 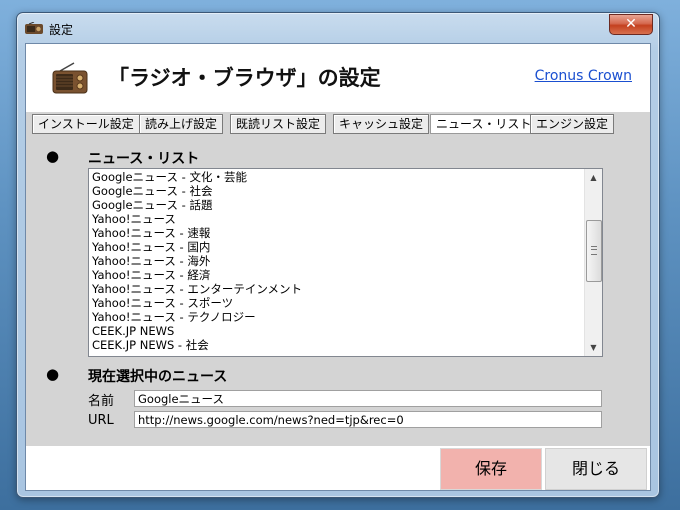 I want to click on tab-install: インストール設定, so click(x=86, y=124).